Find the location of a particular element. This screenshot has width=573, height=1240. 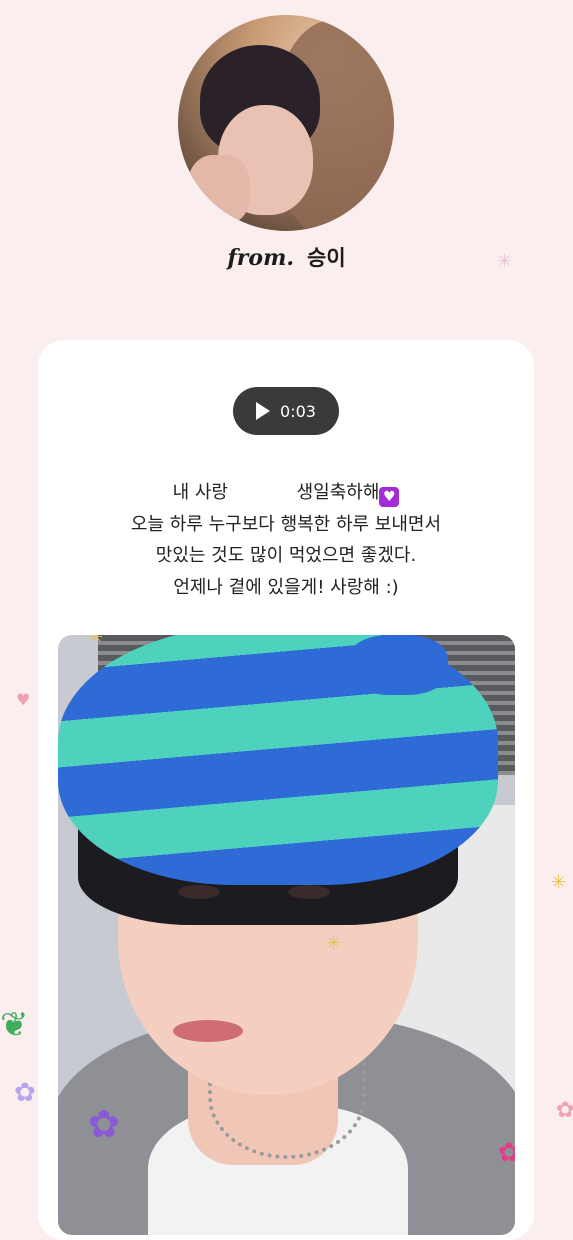

photo-eye-left is located at coordinates (199, 892).